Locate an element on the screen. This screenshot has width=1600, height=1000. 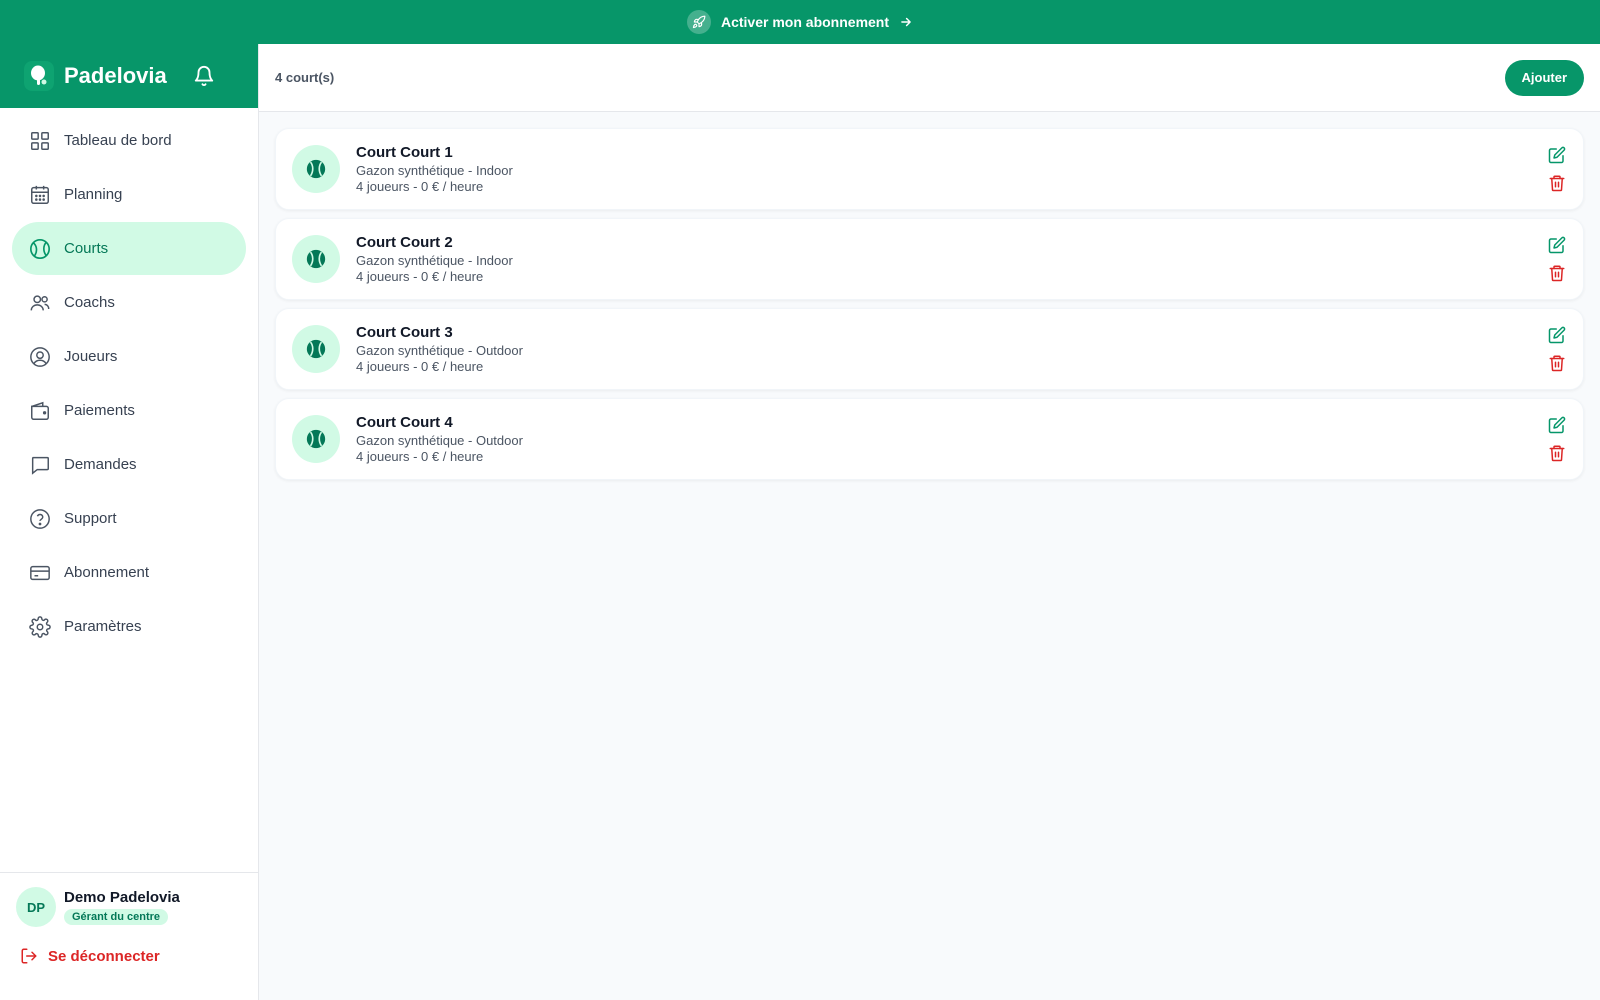
sidebar-item-support: Support is located at coordinates (129, 518).